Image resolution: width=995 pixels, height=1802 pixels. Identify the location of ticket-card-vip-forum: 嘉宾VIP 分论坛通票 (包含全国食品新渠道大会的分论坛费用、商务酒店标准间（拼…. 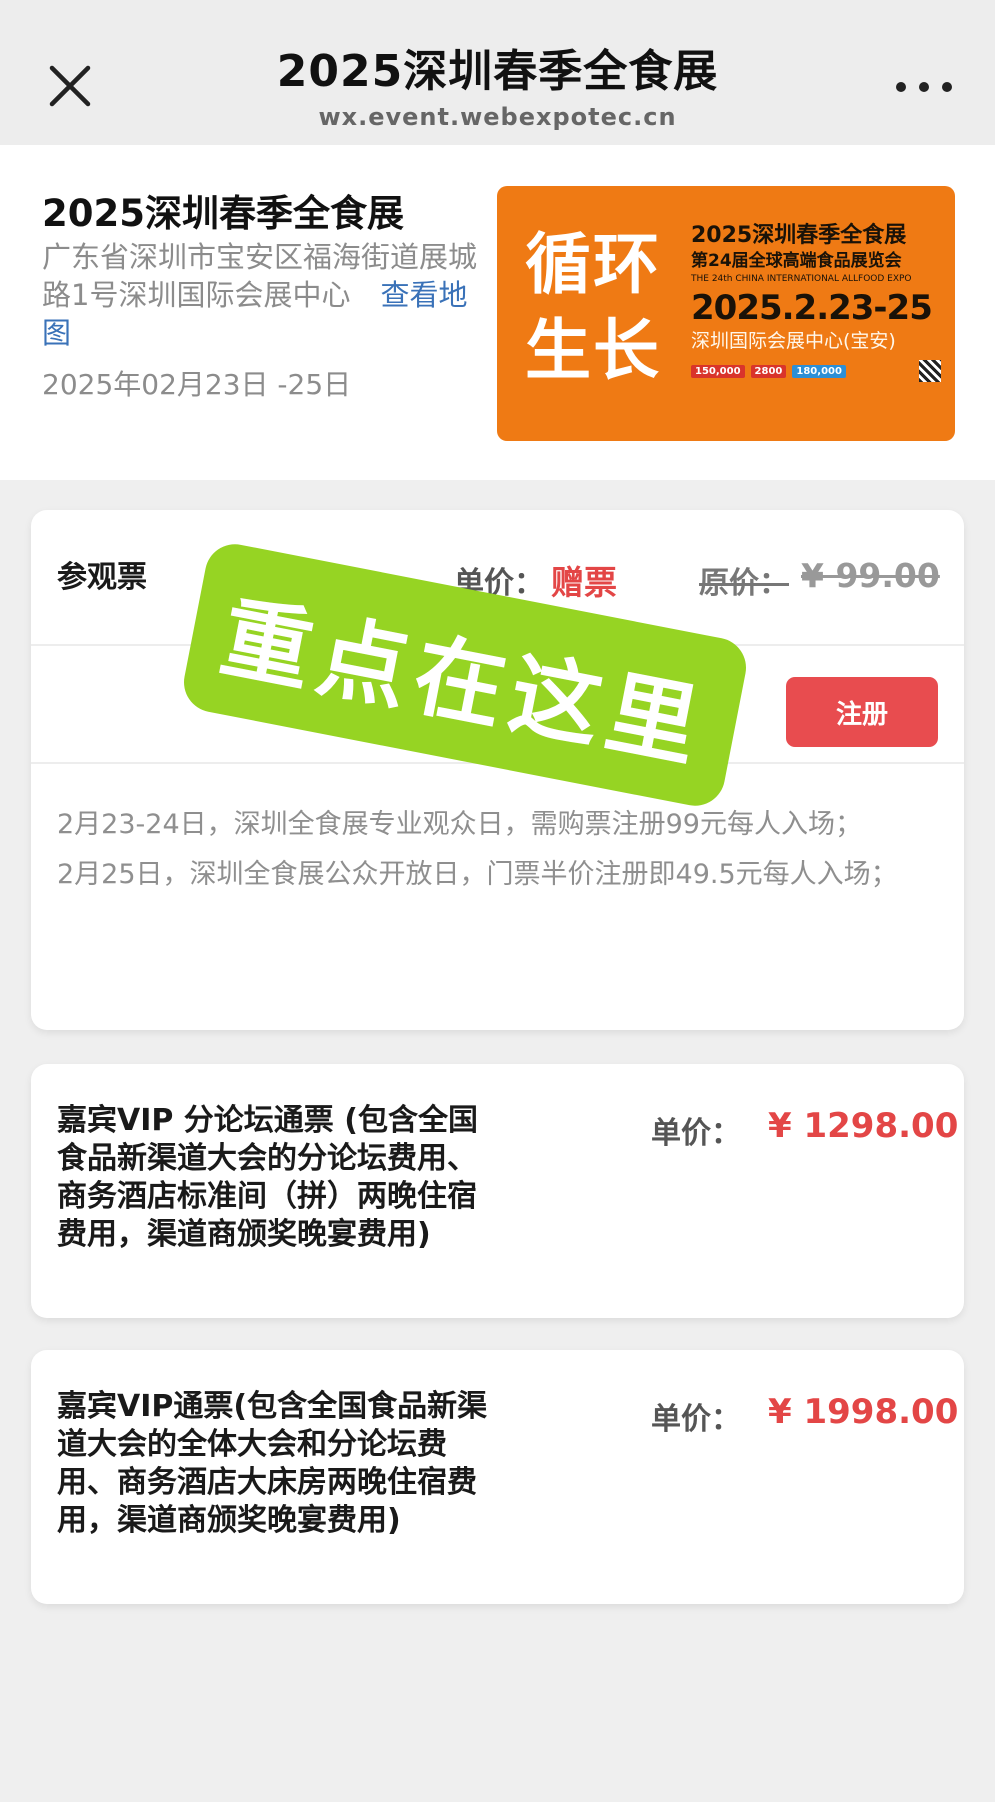
(497, 1191).